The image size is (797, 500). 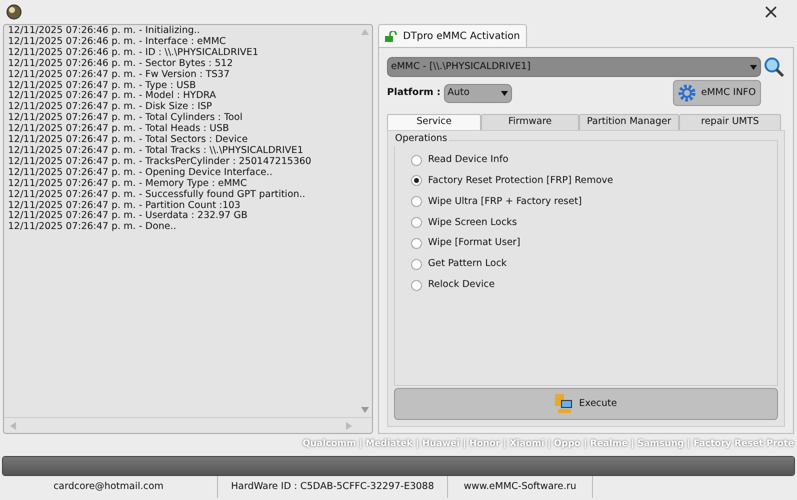 What do you see at coordinates (104, 31) in the screenshot?
I see `log-line: 12/11/2025 07:26:46 p. m. - Initializing..` at bounding box center [104, 31].